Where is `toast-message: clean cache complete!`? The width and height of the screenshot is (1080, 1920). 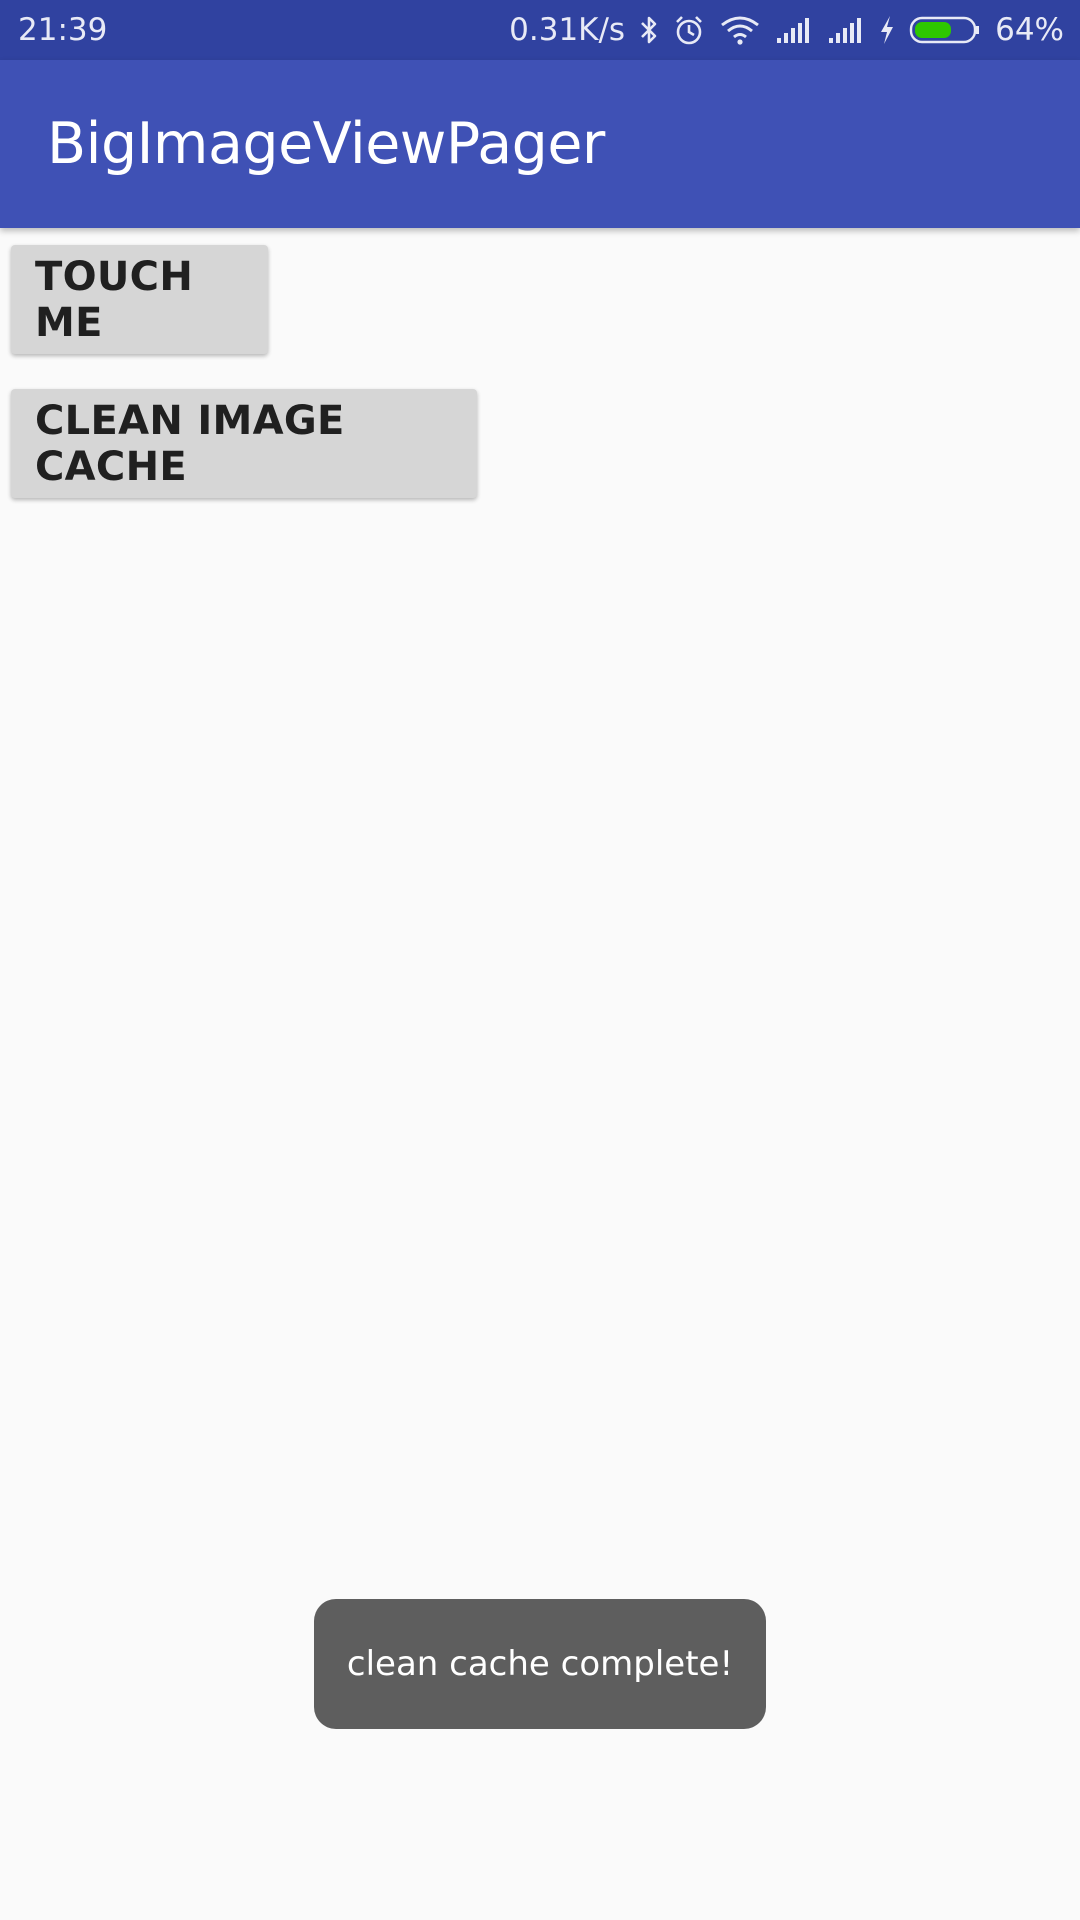
toast-message: clean cache complete! is located at coordinates (540, 1664).